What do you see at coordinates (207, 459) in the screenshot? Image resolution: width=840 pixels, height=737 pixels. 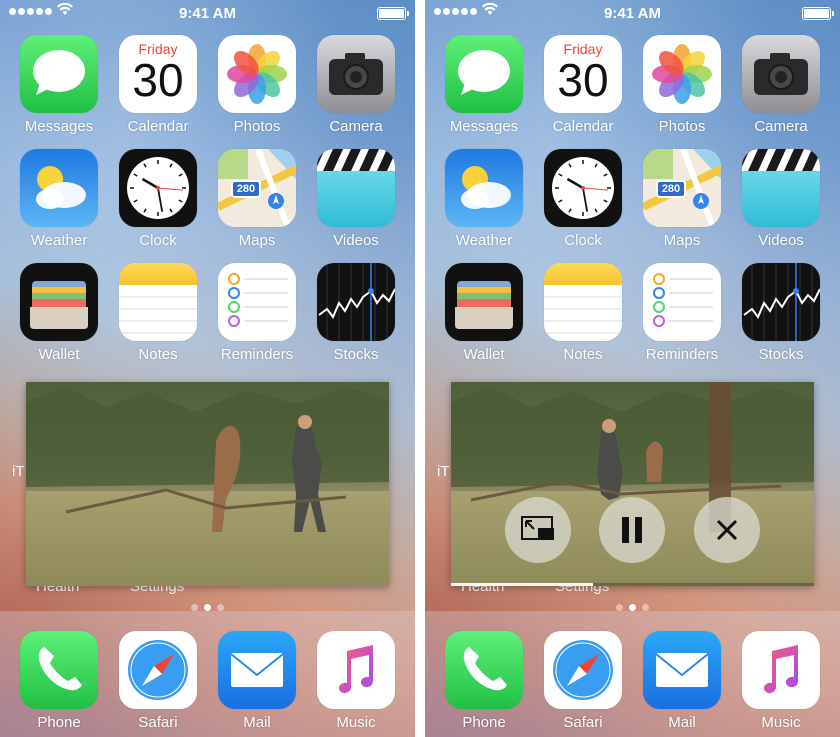 I see `video-frame-scene` at bounding box center [207, 459].